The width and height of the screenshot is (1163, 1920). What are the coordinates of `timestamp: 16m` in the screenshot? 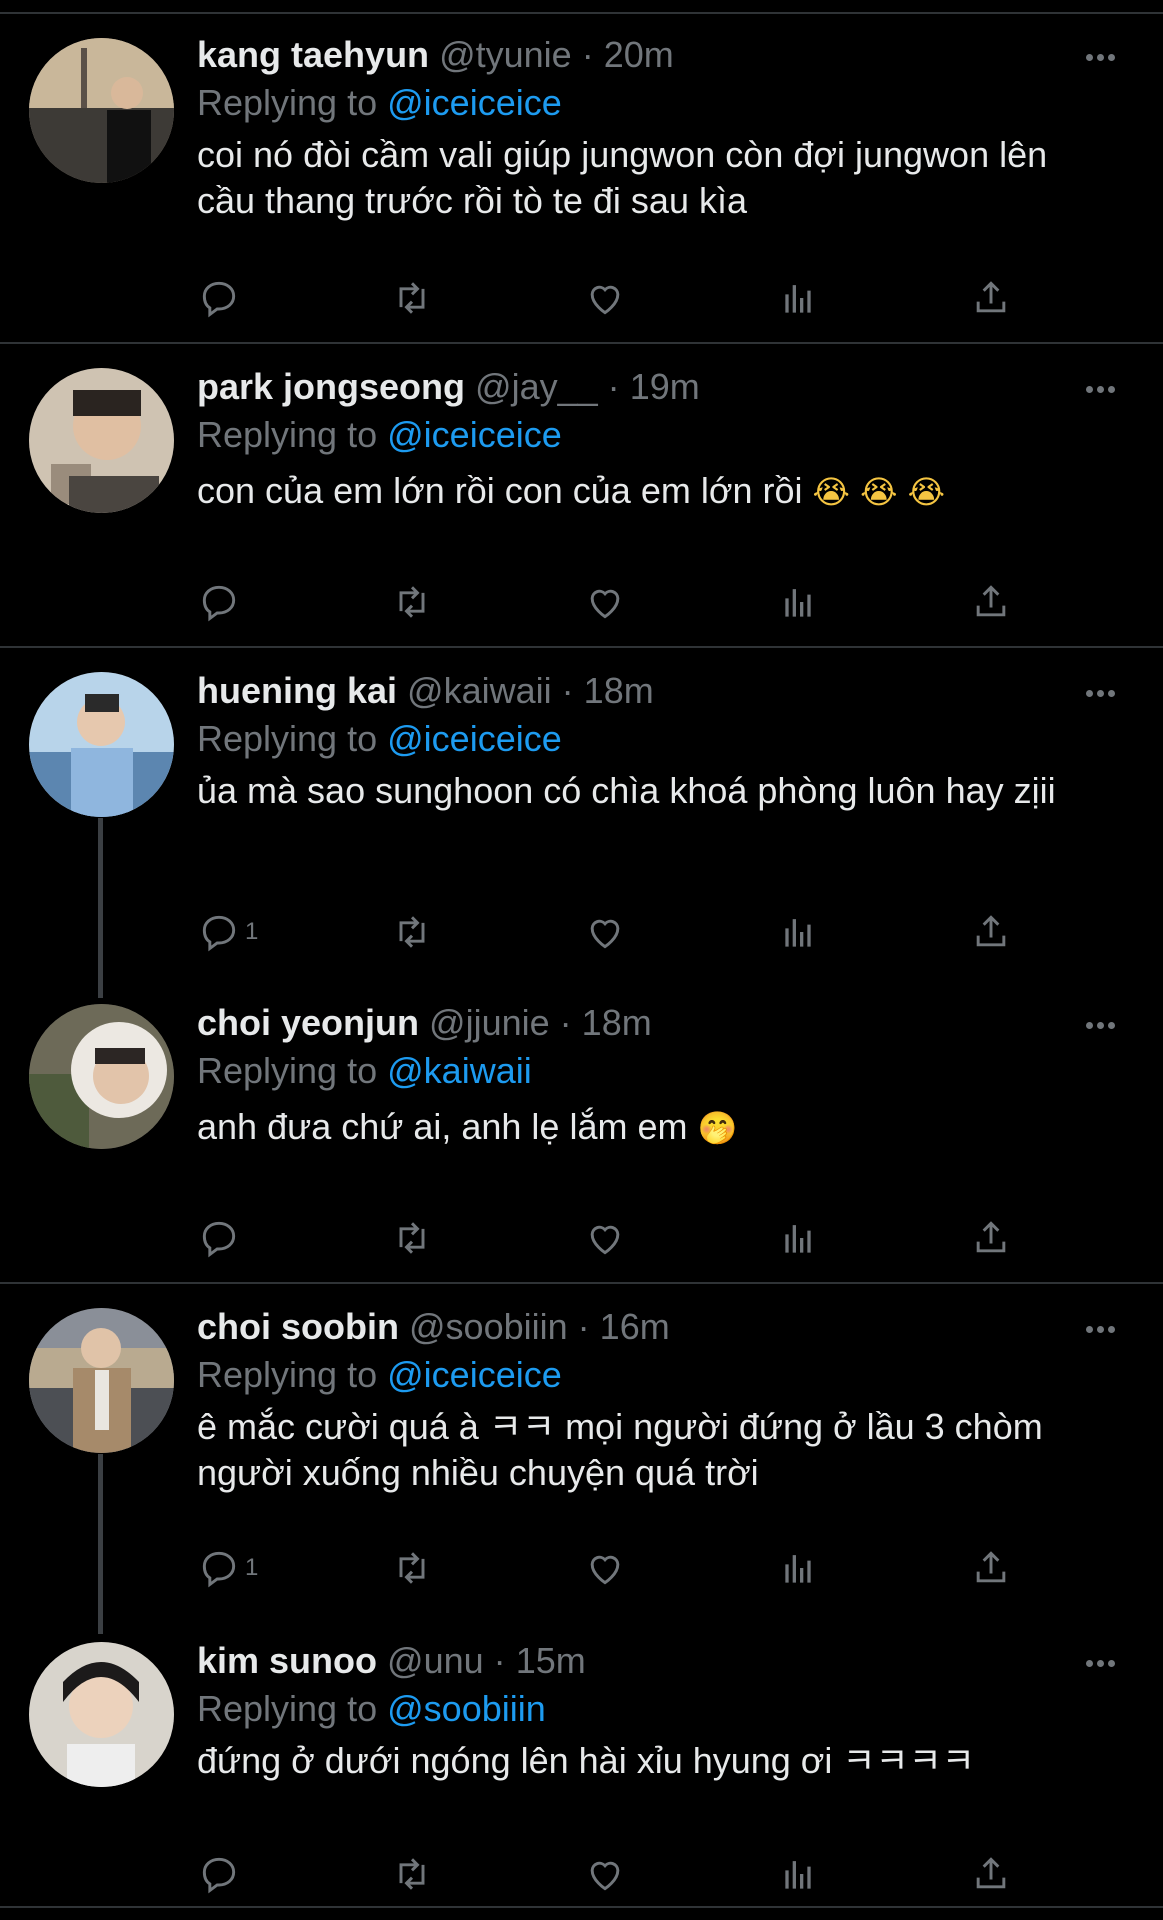 It's located at (635, 1326).